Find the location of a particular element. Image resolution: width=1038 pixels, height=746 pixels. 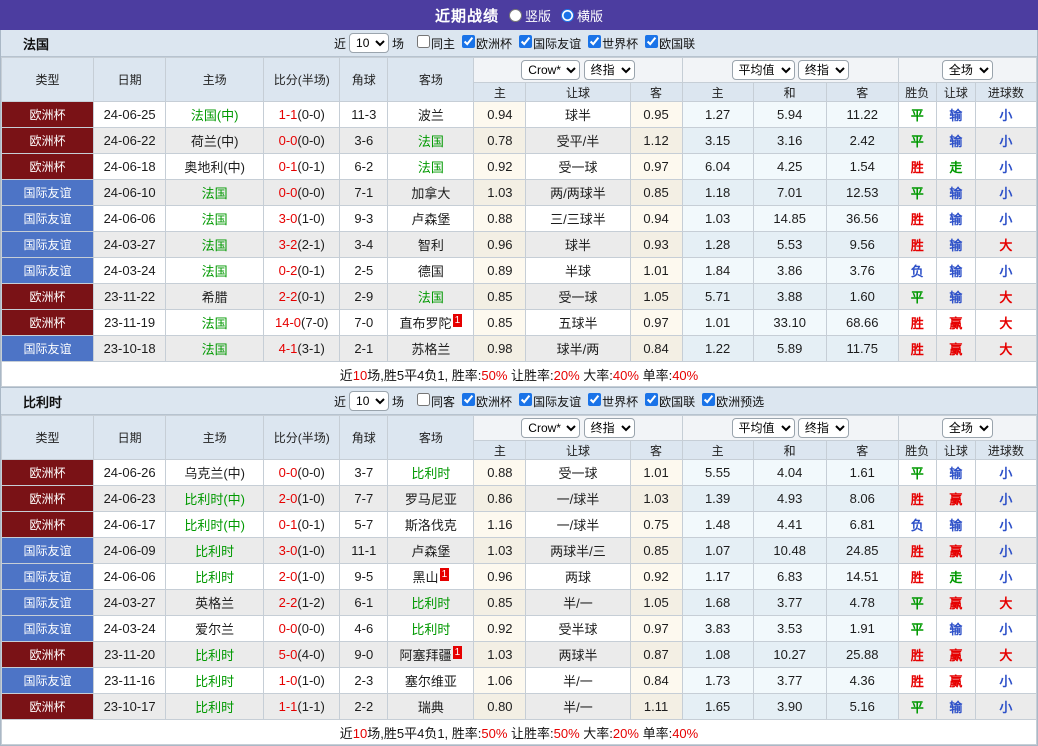

avg-odds-home: 1.65 is located at coordinates (717, 706).